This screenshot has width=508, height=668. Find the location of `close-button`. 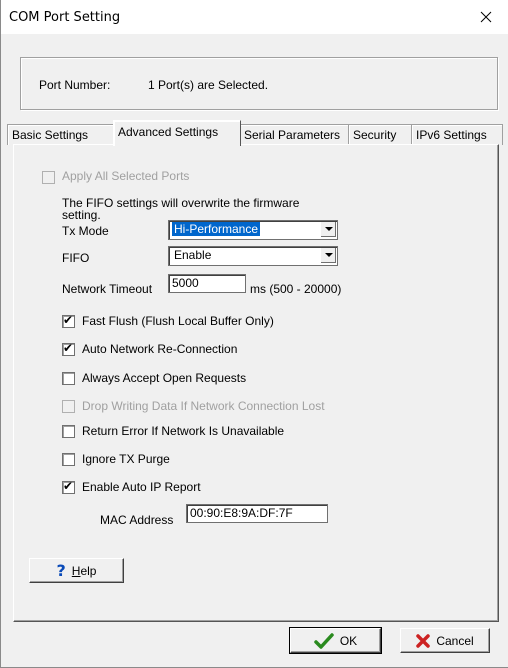

close-button is located at coordinates (485, 17).